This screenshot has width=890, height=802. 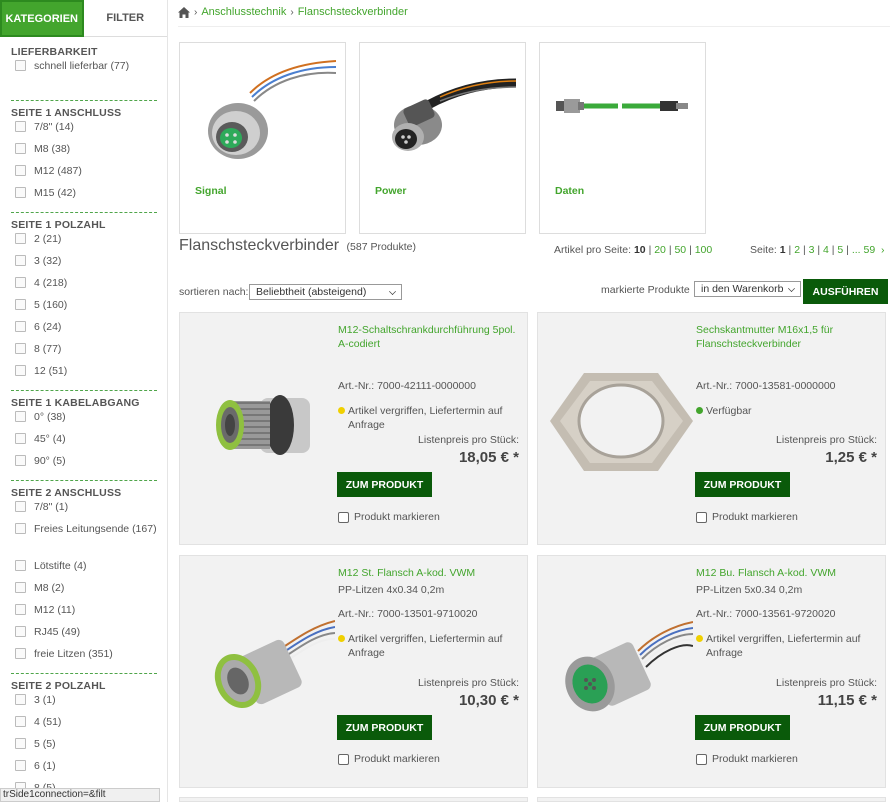 What do you see at coordinates (84, 704) in the screenshot?
I see `filter-option: 3 (1)` at bounding box center [84, 704].